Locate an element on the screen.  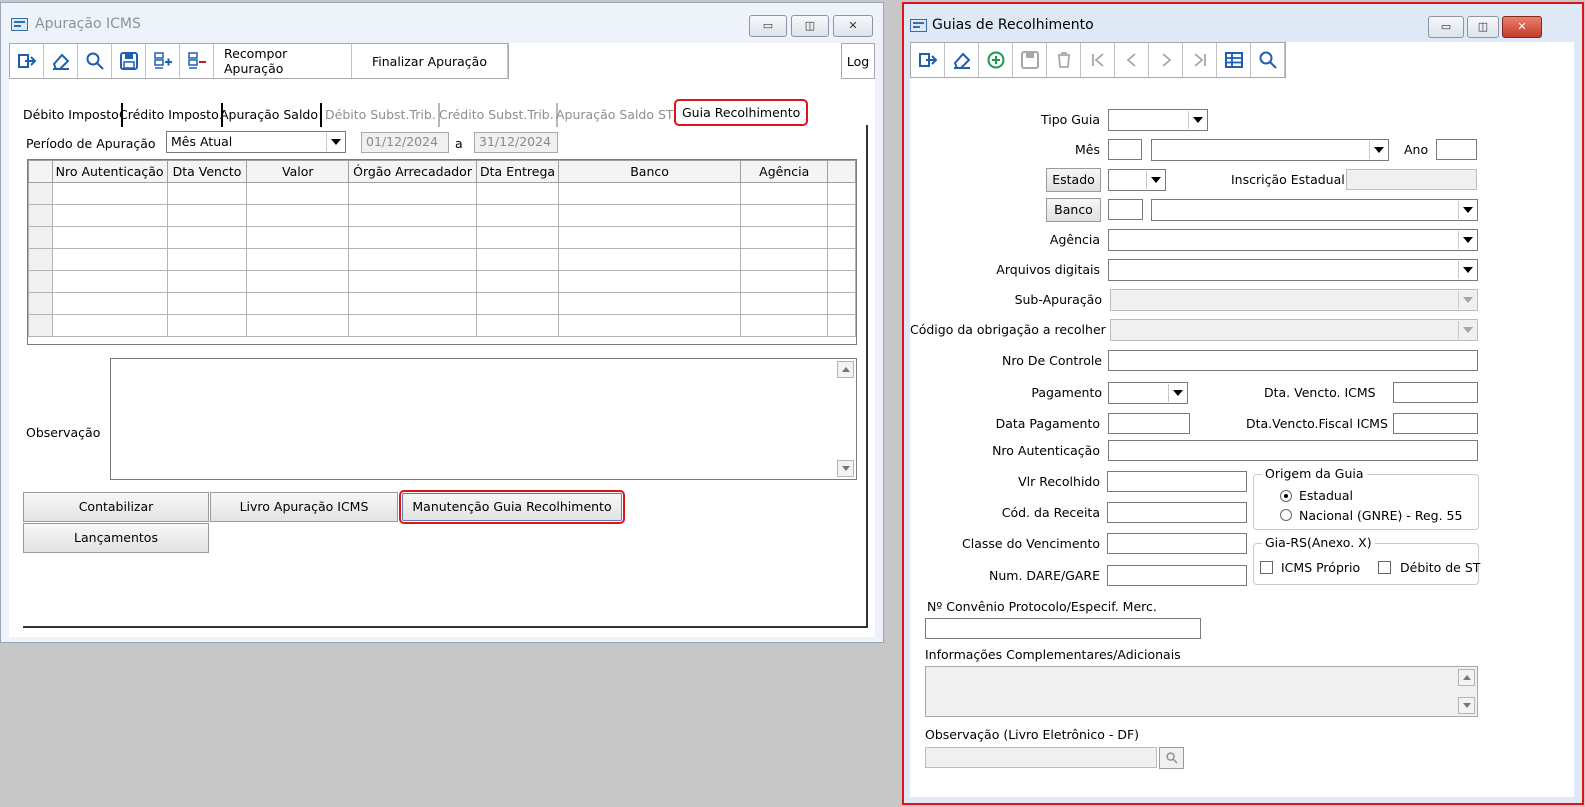
origem-guia-title: Origem da Guia is located at coordinates (1314, 473).